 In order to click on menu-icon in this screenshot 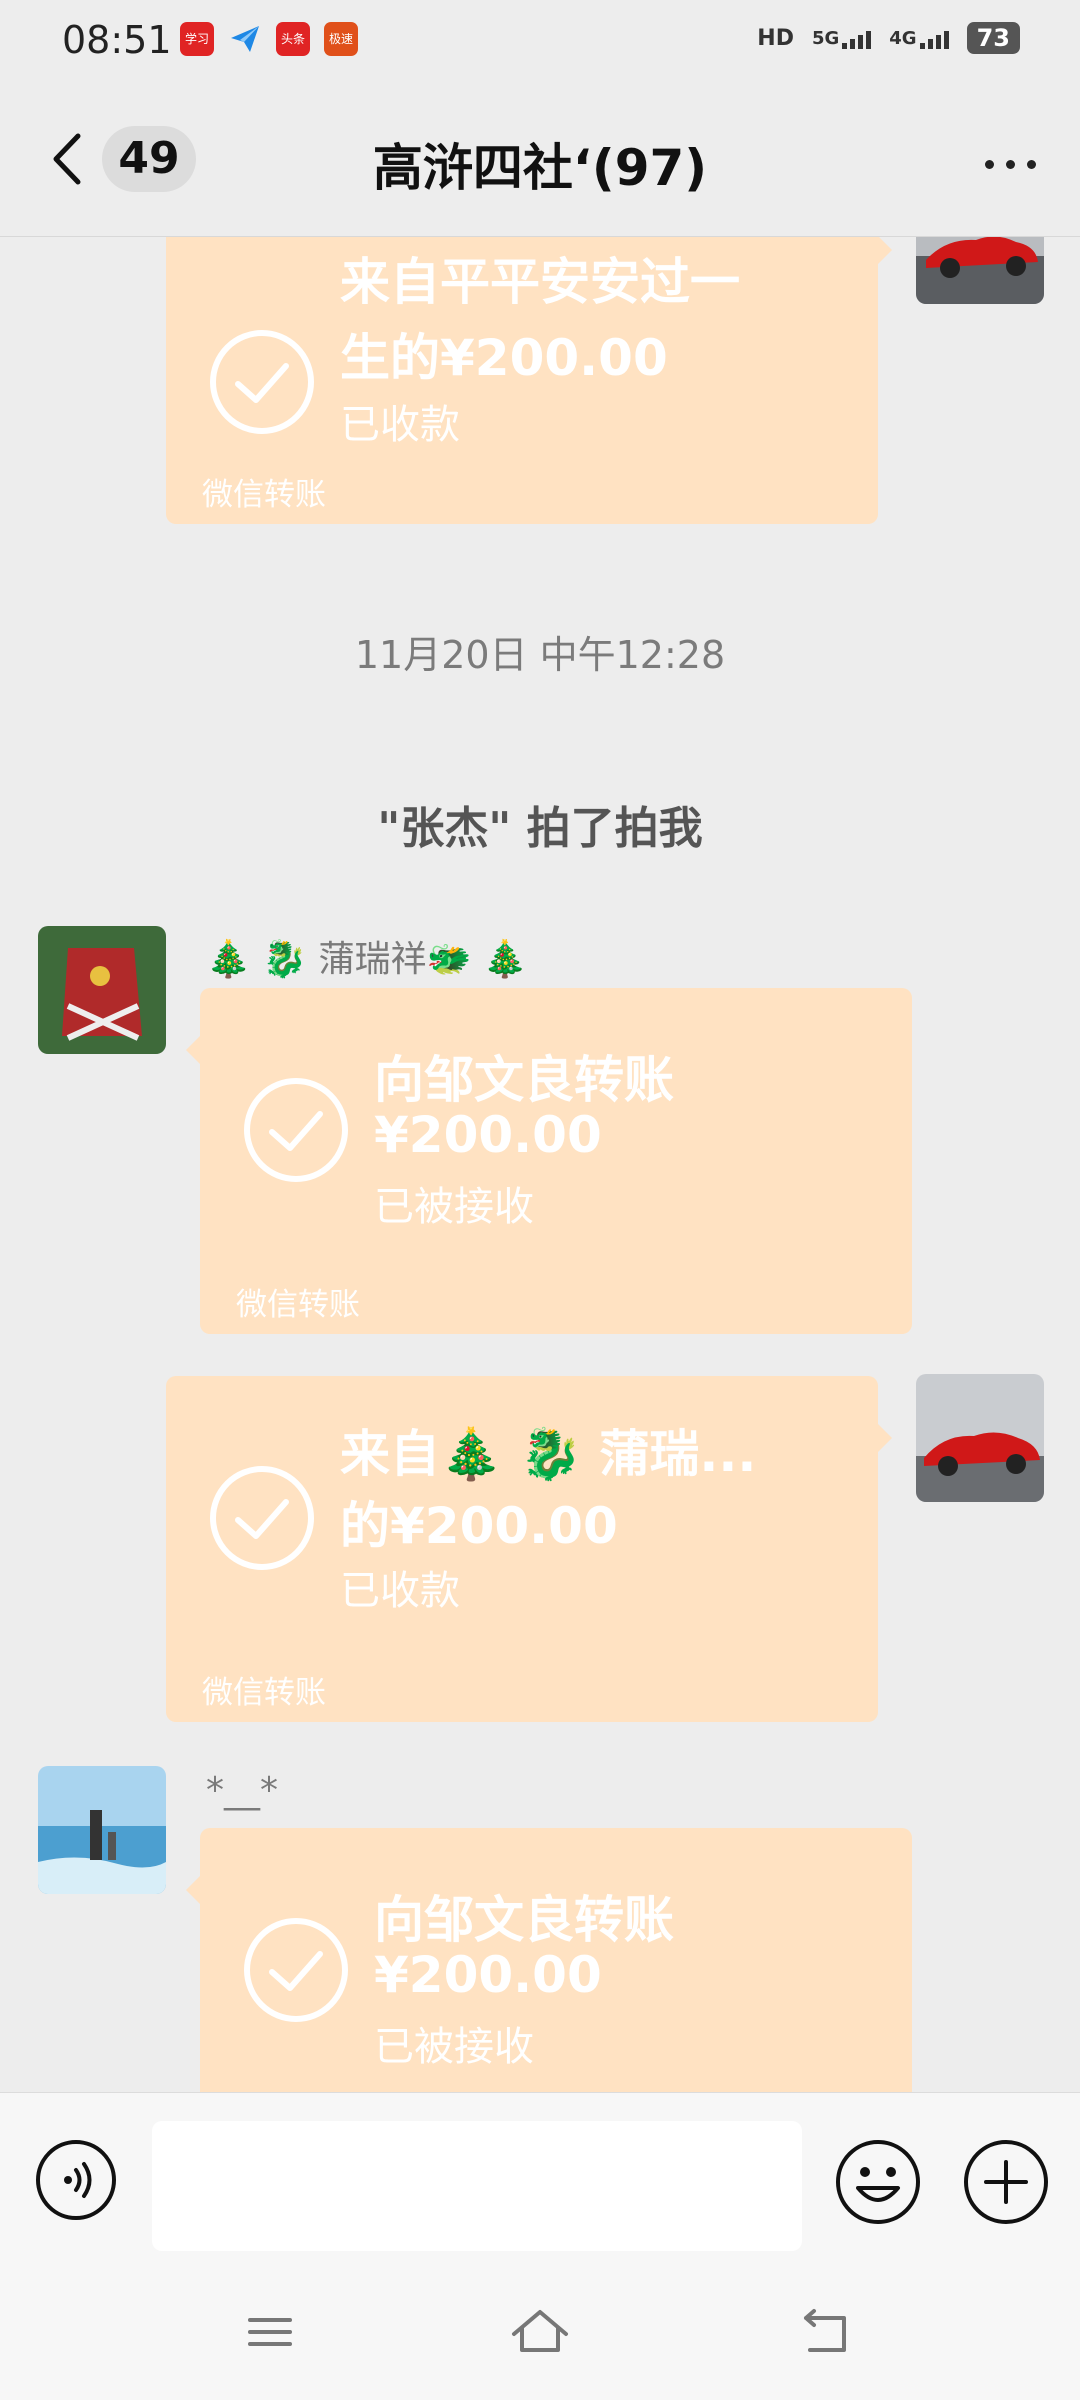, I will do `click(270, 2332)`.